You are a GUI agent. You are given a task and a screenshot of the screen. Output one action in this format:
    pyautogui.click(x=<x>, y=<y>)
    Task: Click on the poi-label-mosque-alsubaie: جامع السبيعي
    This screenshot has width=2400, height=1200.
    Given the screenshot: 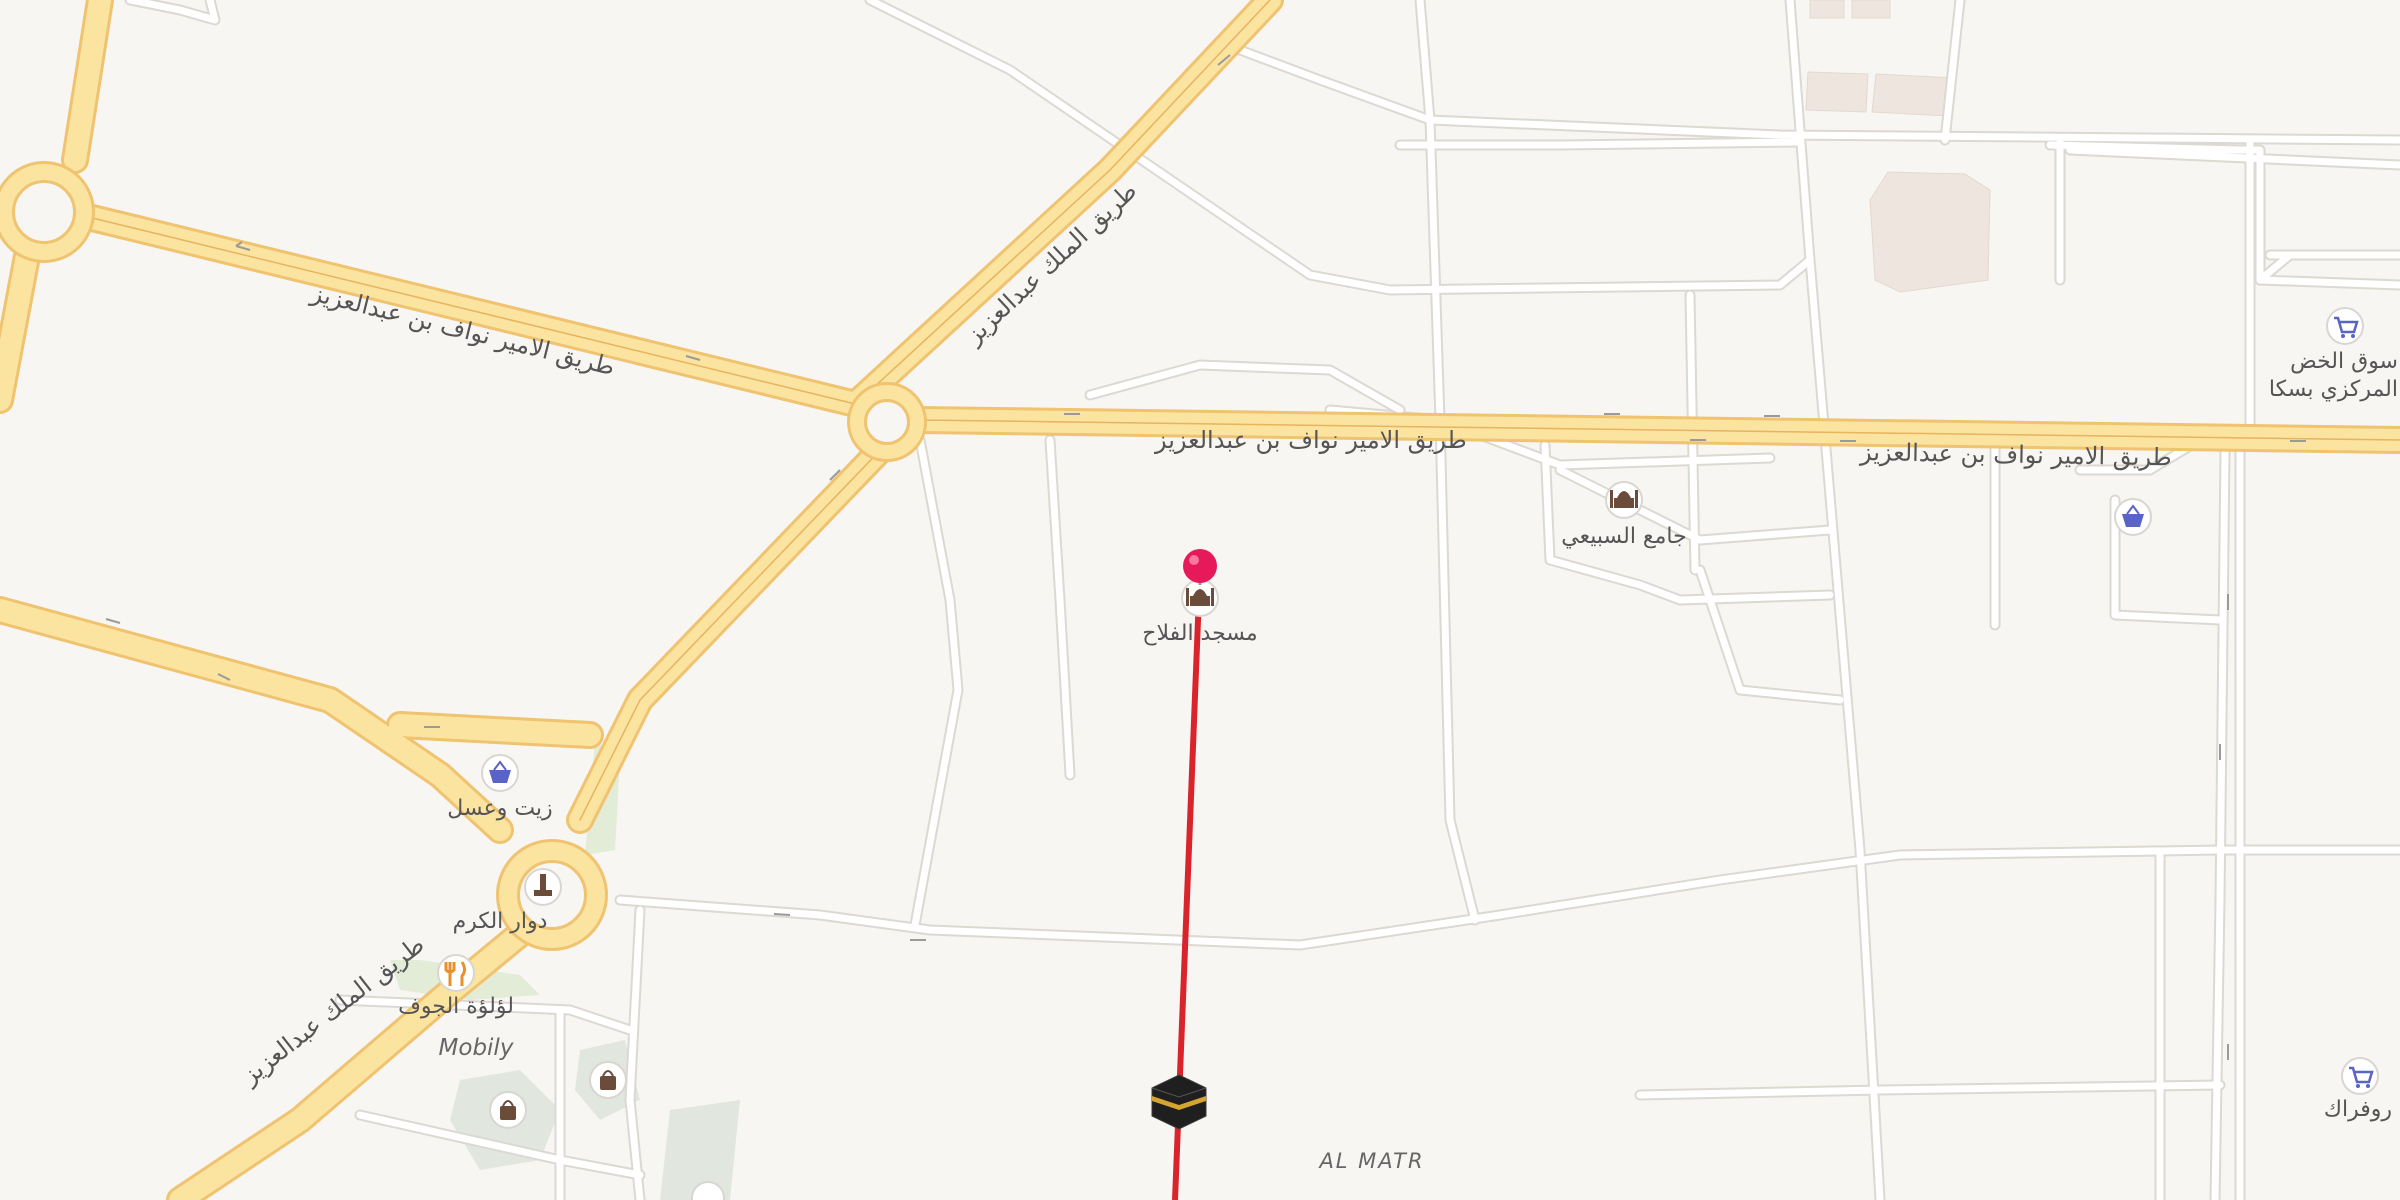 What is the action you would take?
    pyautogui.click(x=1623, y=536)
    